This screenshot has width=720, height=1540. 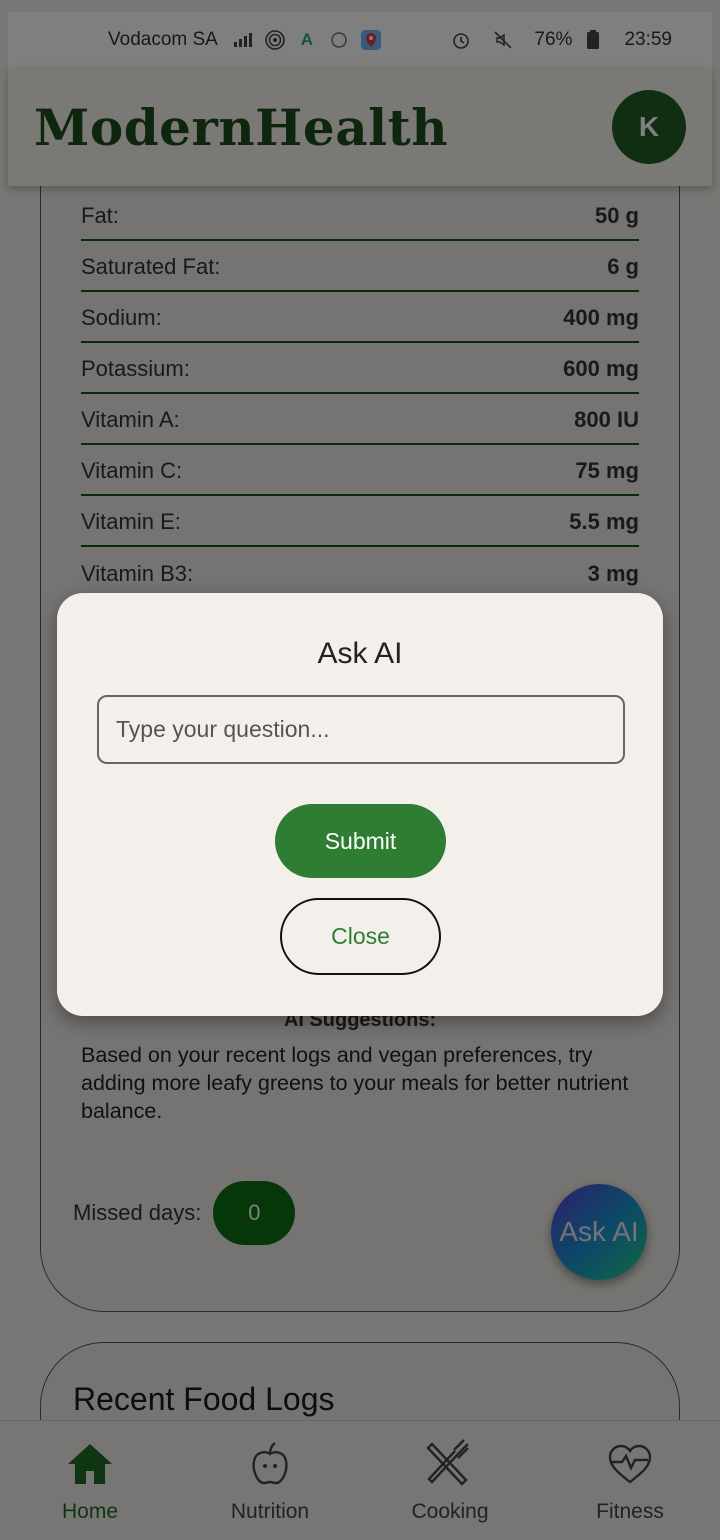 What do you see at coordinates (360, 841) in the screenshot?
I see `submit-button: Submit` at bounding box center [360, 841].